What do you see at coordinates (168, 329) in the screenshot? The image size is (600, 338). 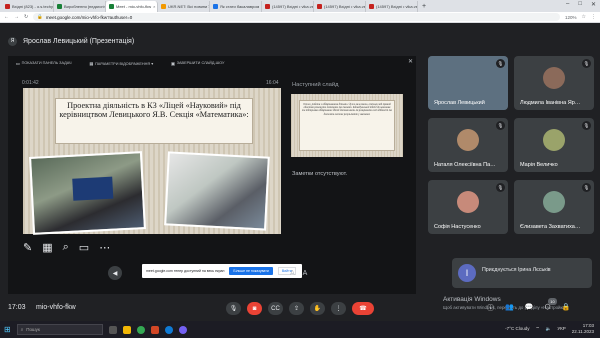 I see `edge-icon` at bounding box center [168, 329].